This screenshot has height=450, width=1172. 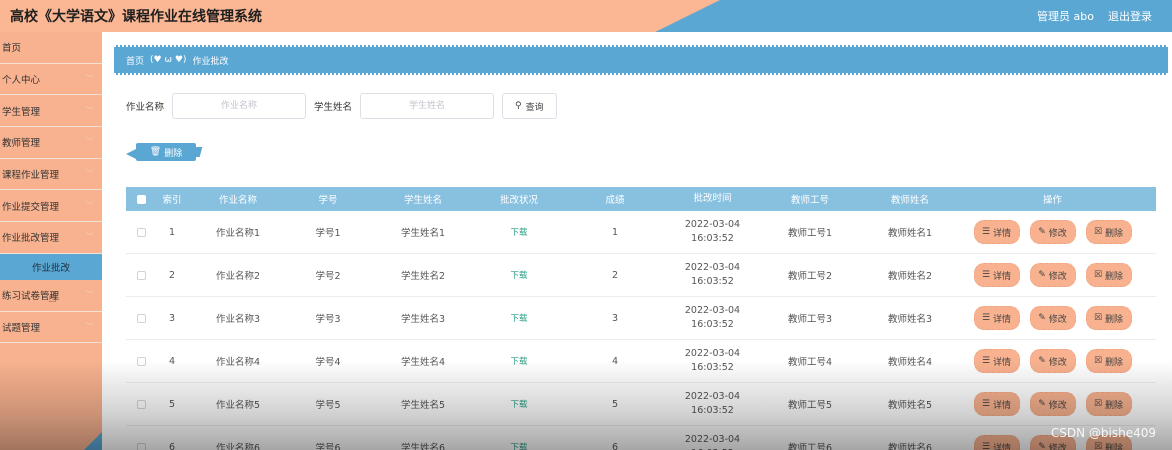 What do you see at coordinates (238, 362) in the screenshot?
I see `cell-homework-name: 作业名称4` at bounding box center [238, 362].